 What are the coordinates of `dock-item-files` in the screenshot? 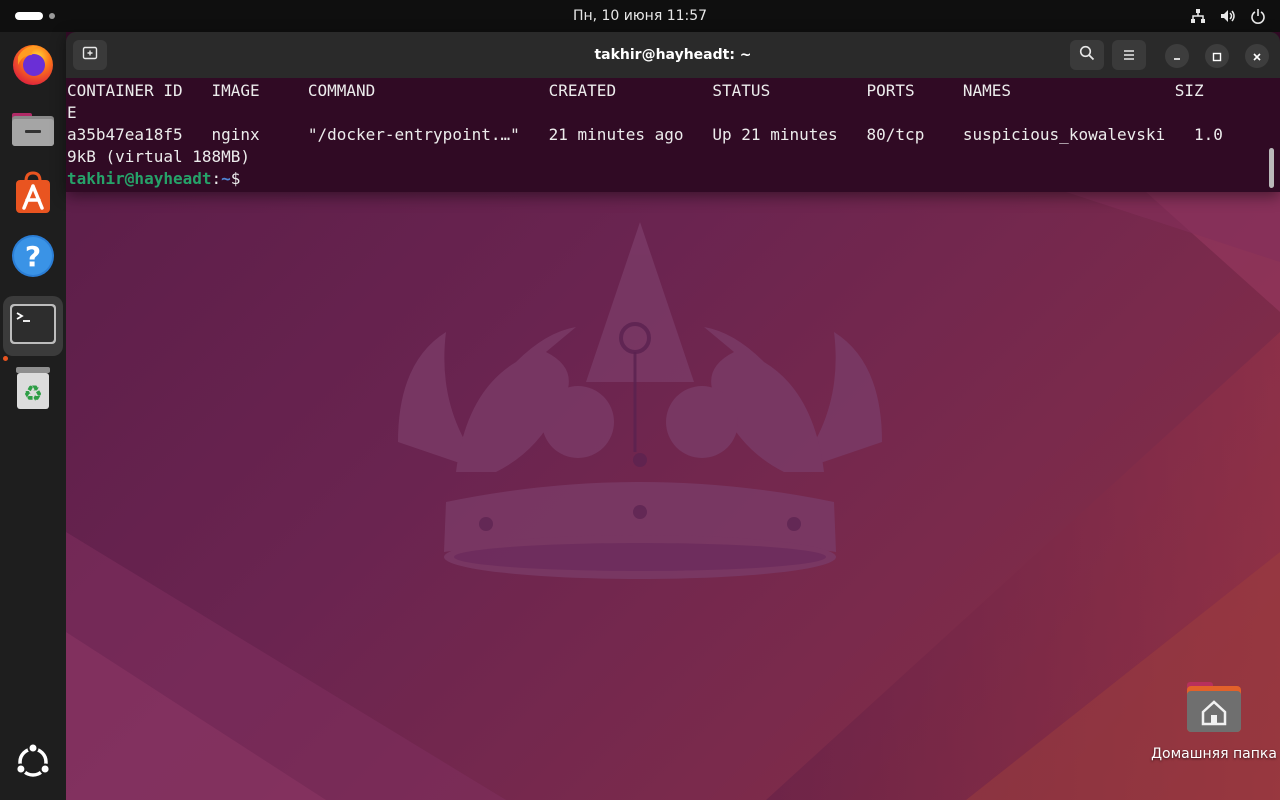 It's located at (33, 130).